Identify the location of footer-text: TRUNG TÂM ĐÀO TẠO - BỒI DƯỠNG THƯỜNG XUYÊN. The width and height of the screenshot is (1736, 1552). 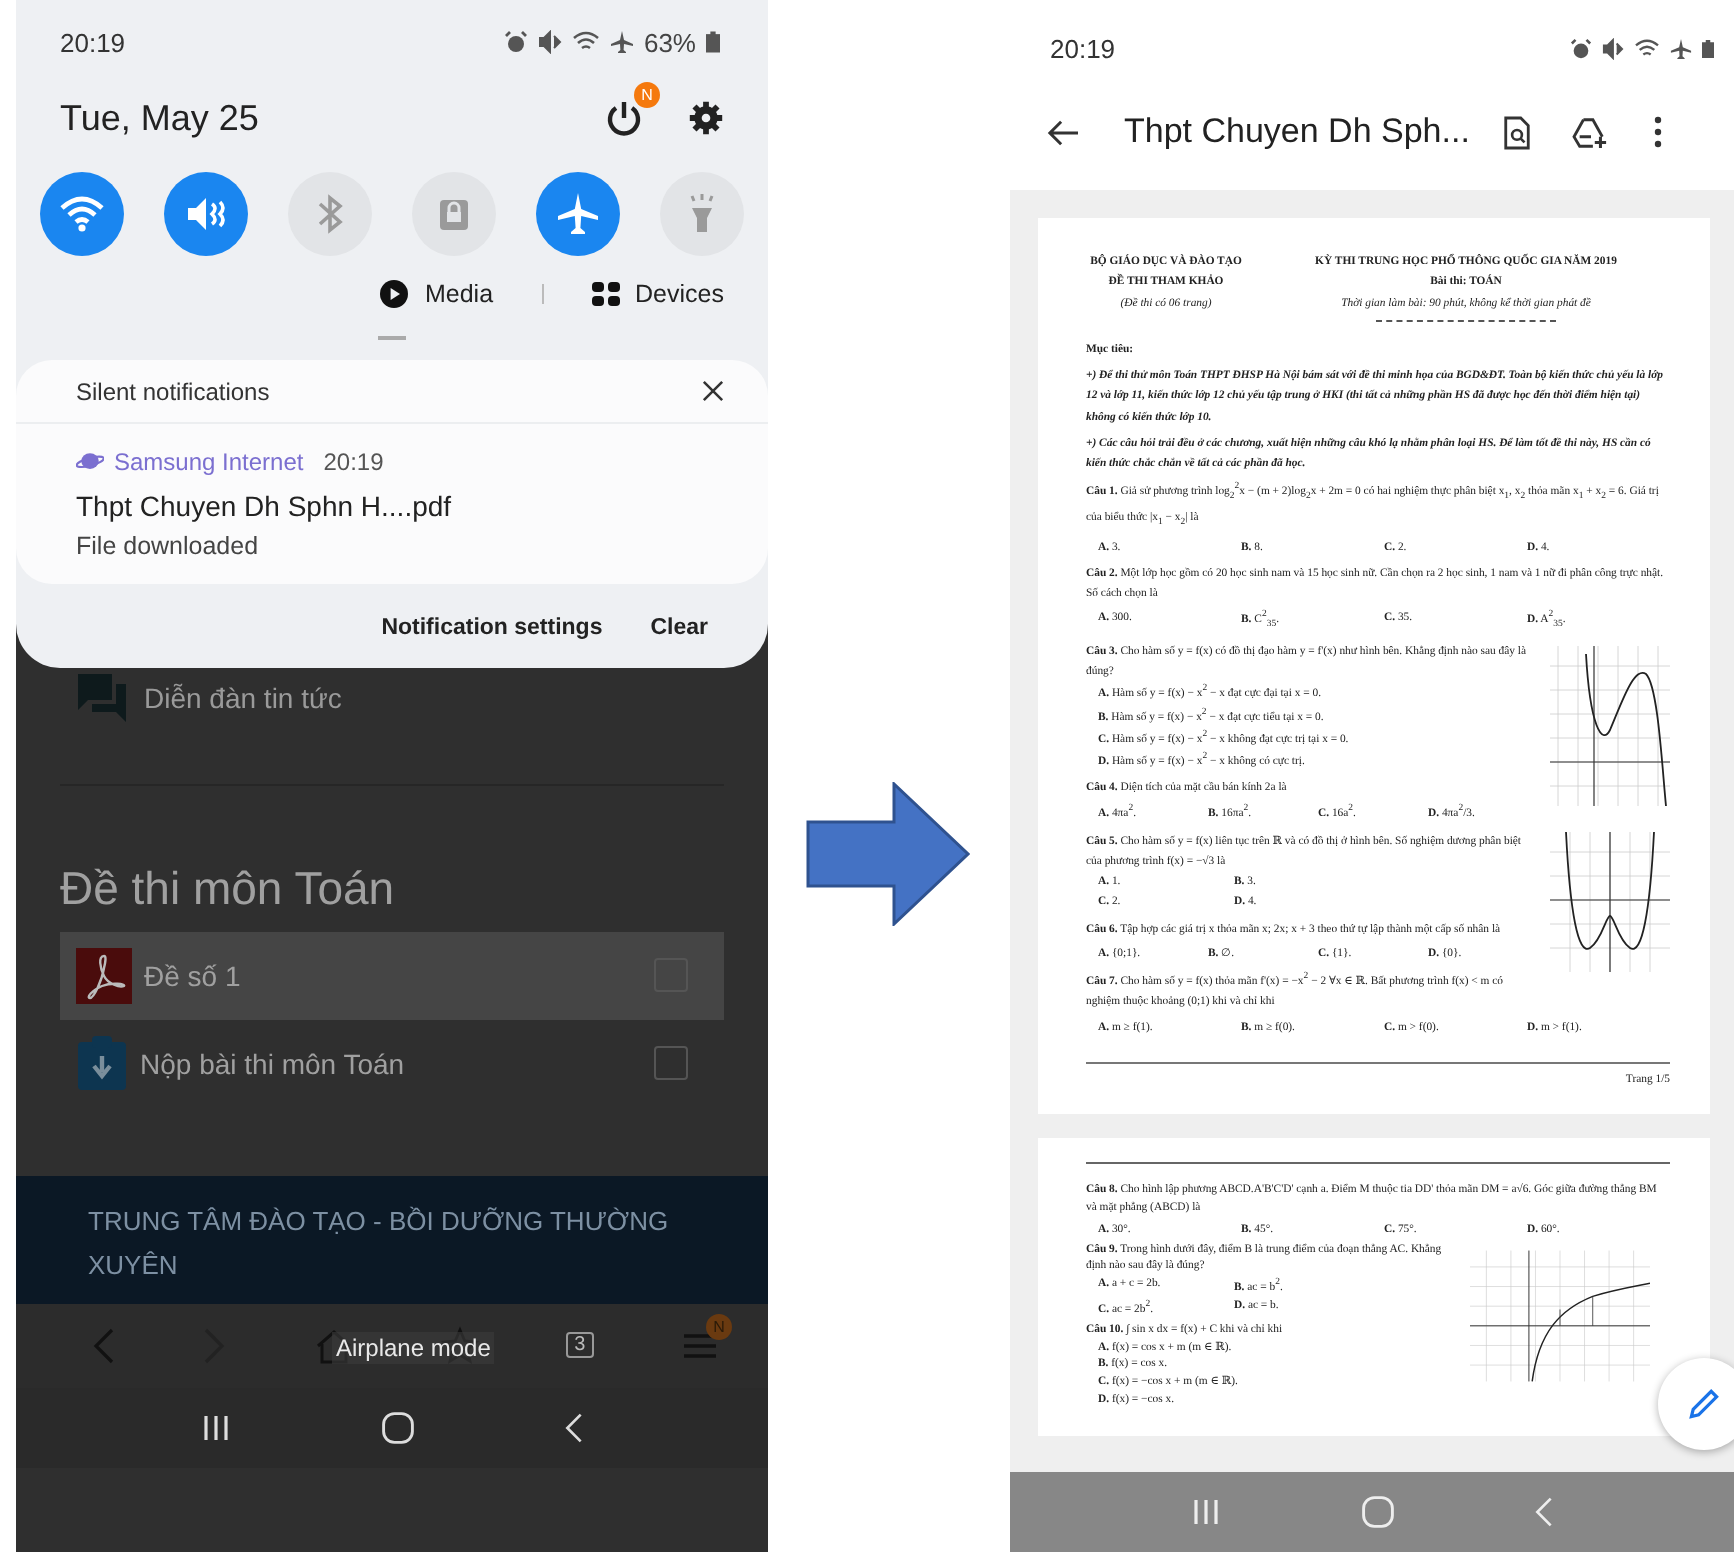
(378, 1242).